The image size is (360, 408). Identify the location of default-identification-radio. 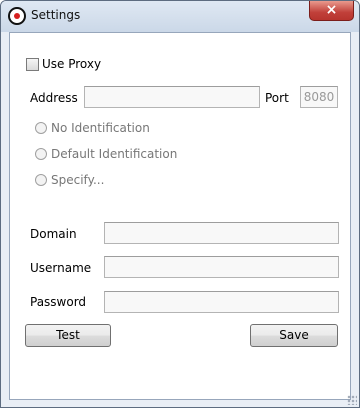
(41, 154).